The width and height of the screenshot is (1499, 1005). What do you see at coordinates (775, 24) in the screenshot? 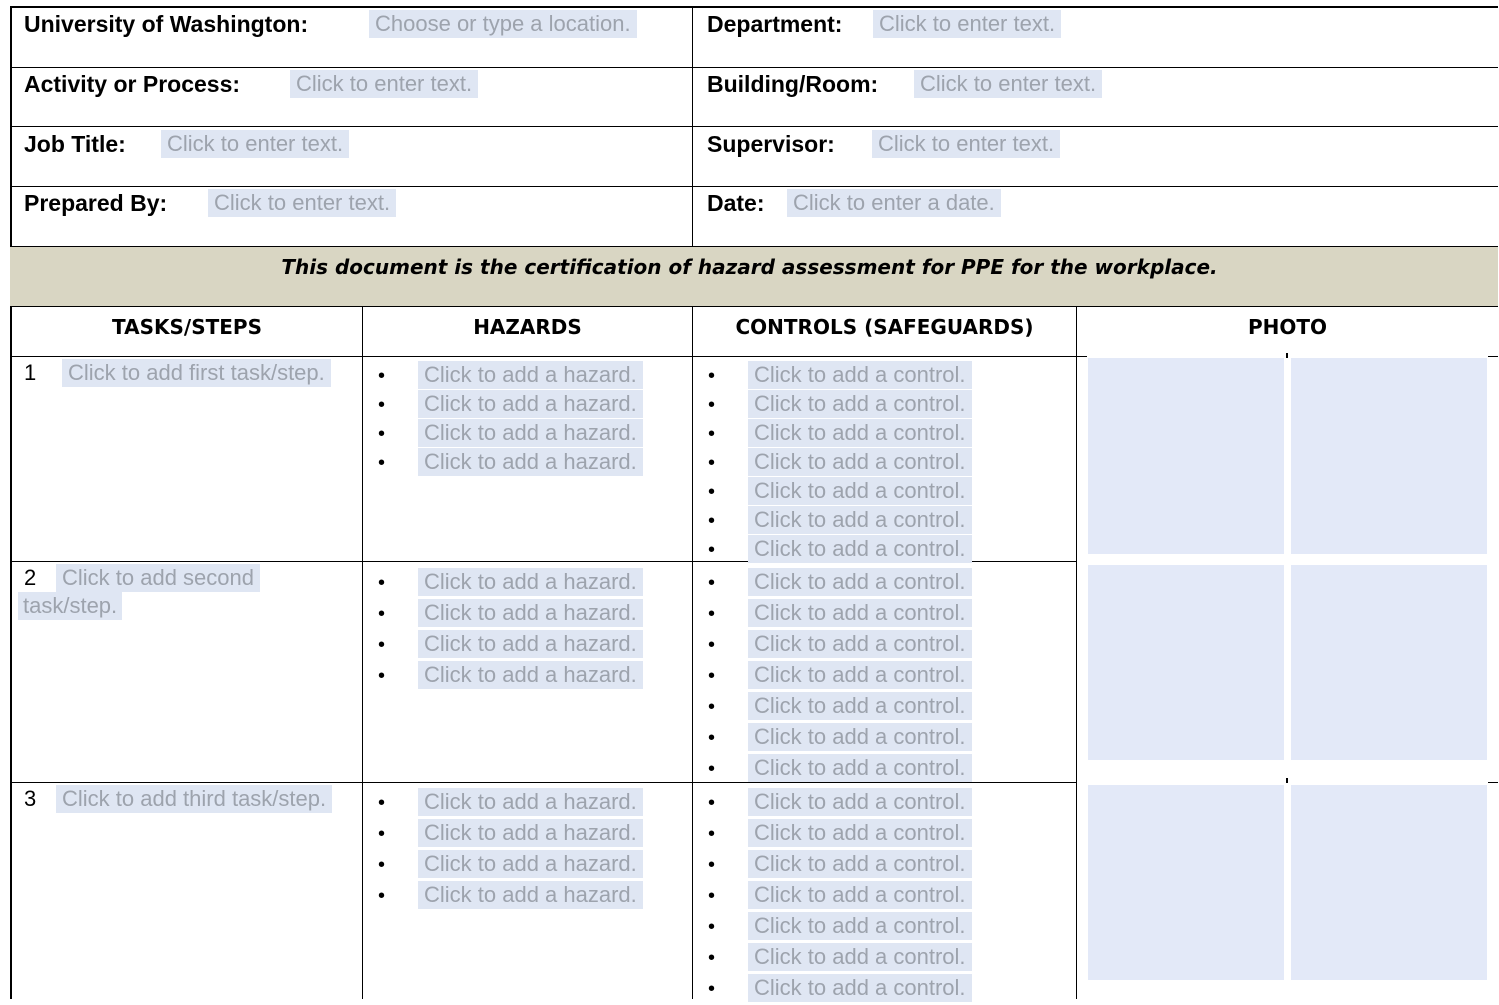
I see `department-label: Department:` at bounding box center [775, 24].